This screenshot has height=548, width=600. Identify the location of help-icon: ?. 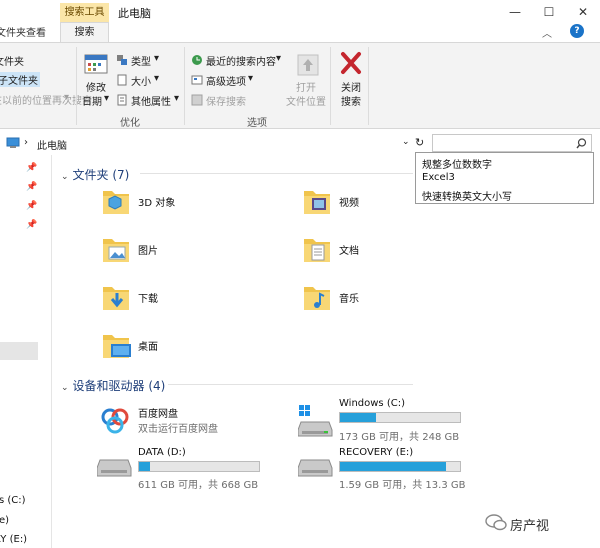
(577, 31).